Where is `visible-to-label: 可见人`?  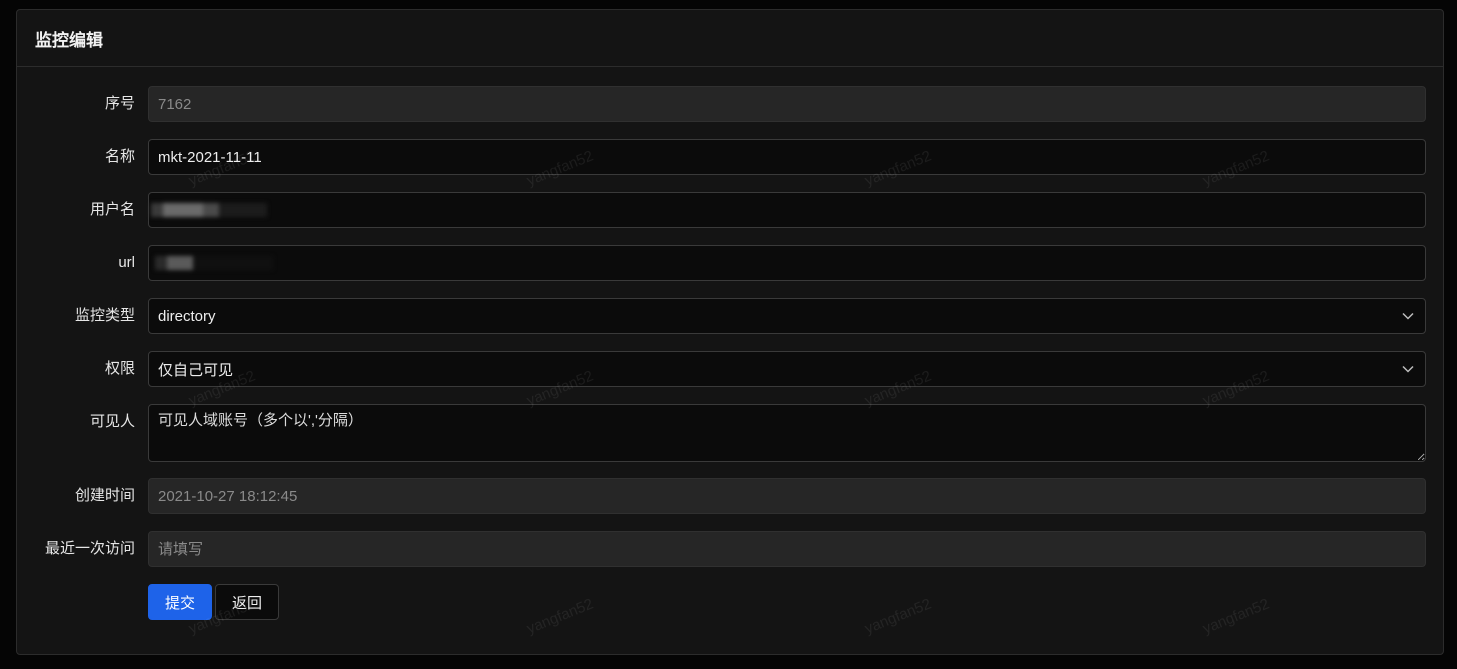 visible-to-label: 可见人 is located at coordinates (112, 421).